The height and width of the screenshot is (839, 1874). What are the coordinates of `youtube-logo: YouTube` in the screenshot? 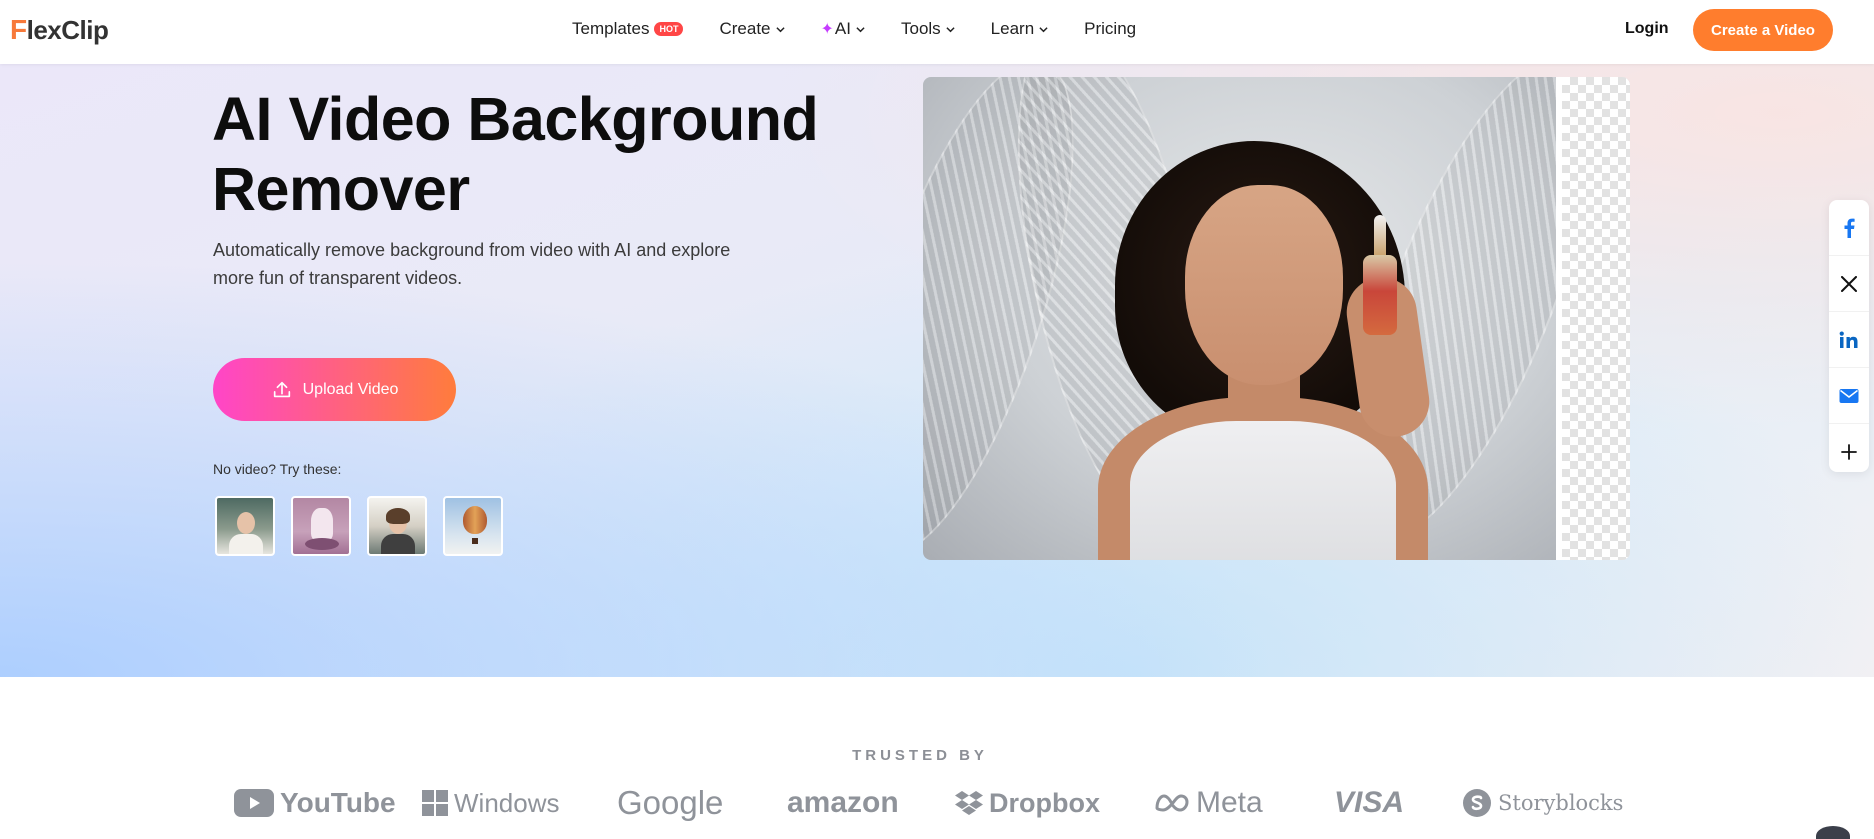 It's located at (315, 803).